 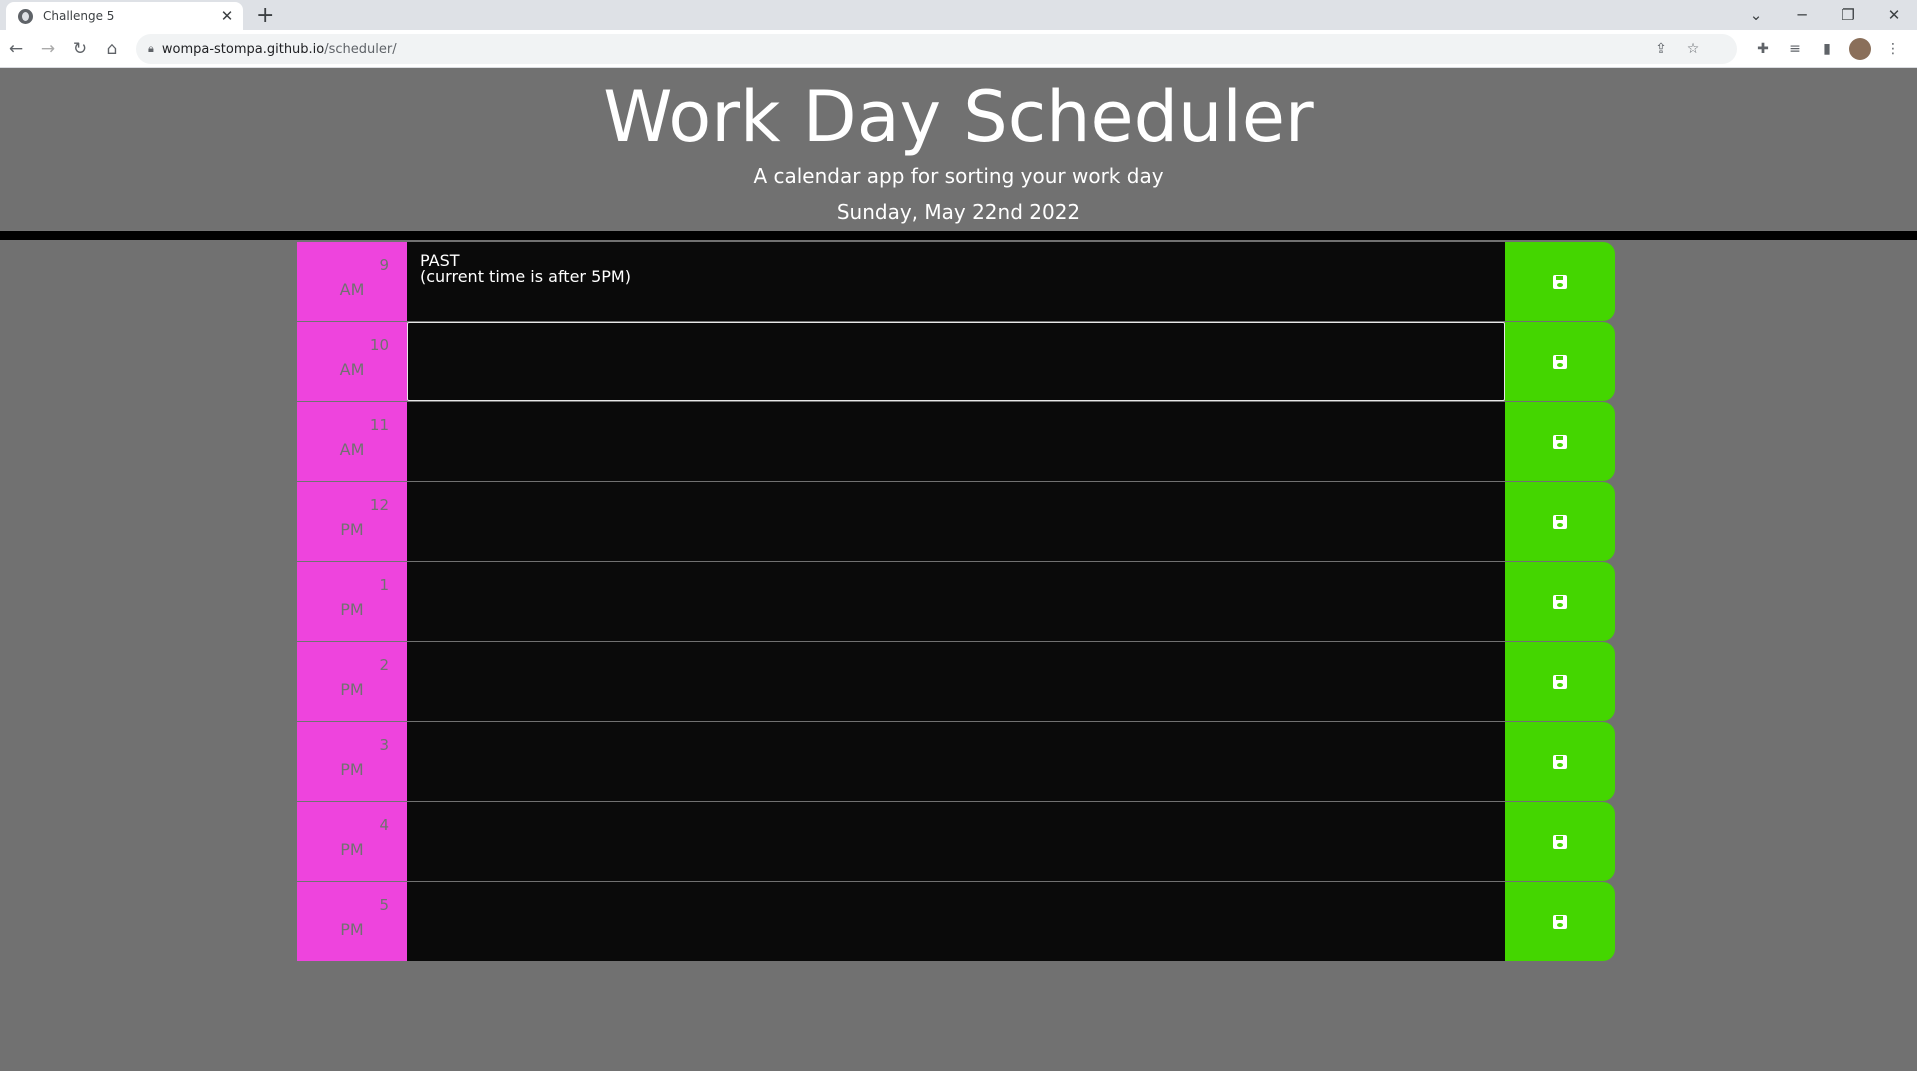 I want to click on header-divider, so click(x=958, y=235).